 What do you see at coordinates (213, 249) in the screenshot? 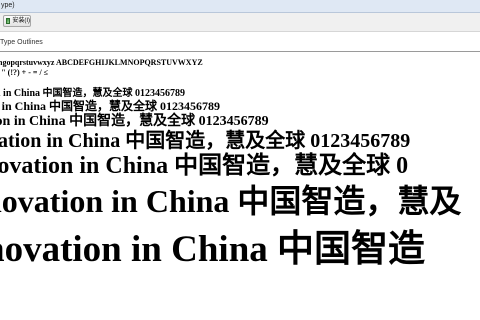
I see `sample-size-7: novation in China 中国智造` at bounding box center [213, 249].